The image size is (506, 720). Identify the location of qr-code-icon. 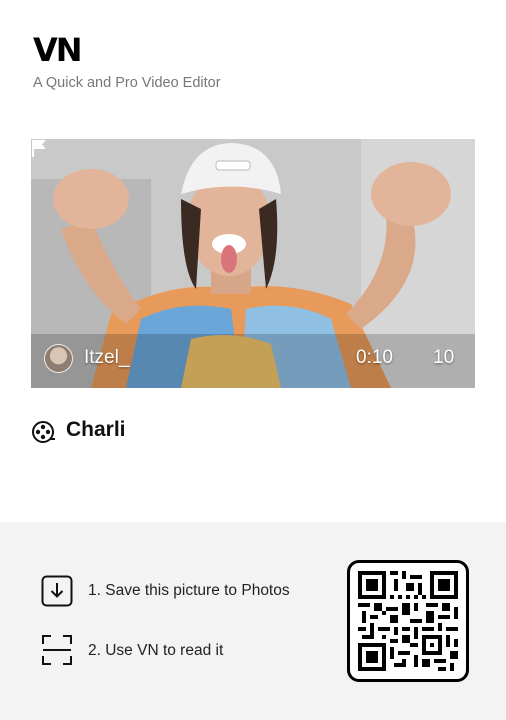
(408, 621).